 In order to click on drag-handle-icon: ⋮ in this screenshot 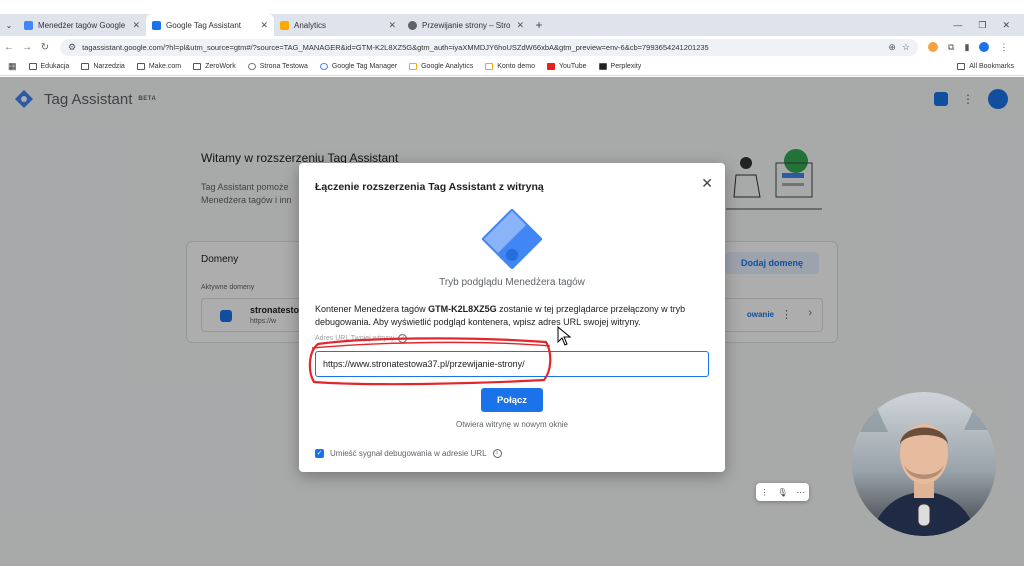, I will do `click(764, 492)`.